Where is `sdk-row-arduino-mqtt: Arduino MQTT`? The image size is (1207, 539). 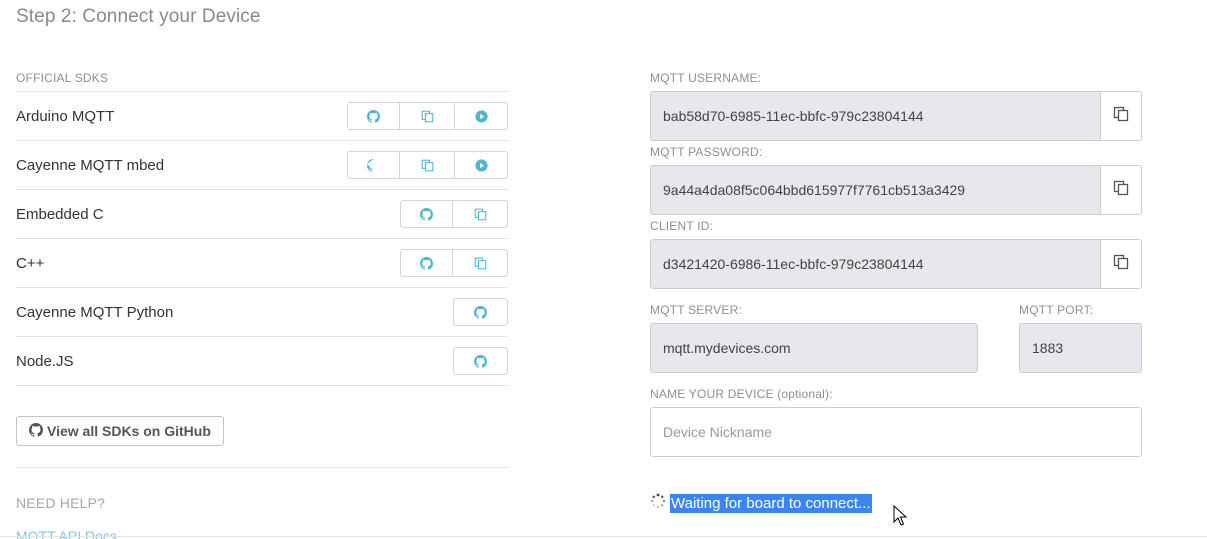
sdk-row-arduino-mqtt: Arduino MQTT is located at coordinates (262, 116).